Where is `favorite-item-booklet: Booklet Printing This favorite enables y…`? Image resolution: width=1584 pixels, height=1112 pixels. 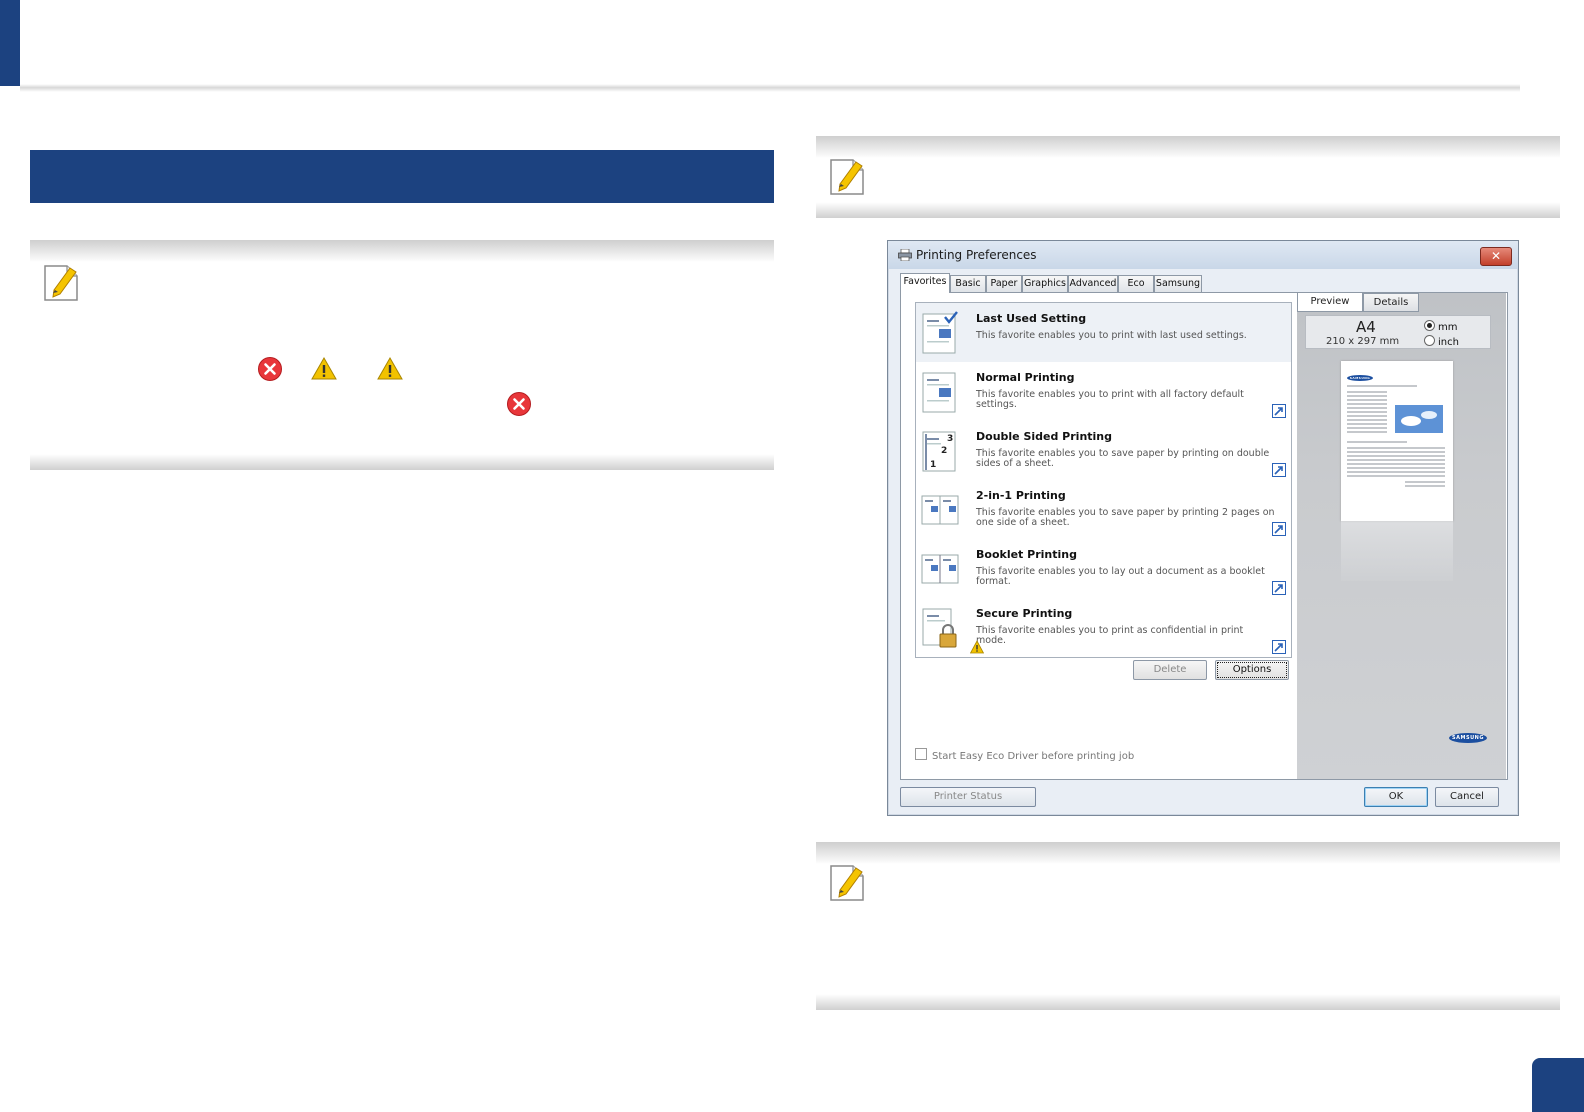 favorite-item-booklet: Booklet Printing This favorite enables y… is located at coordinates (1103, 568).